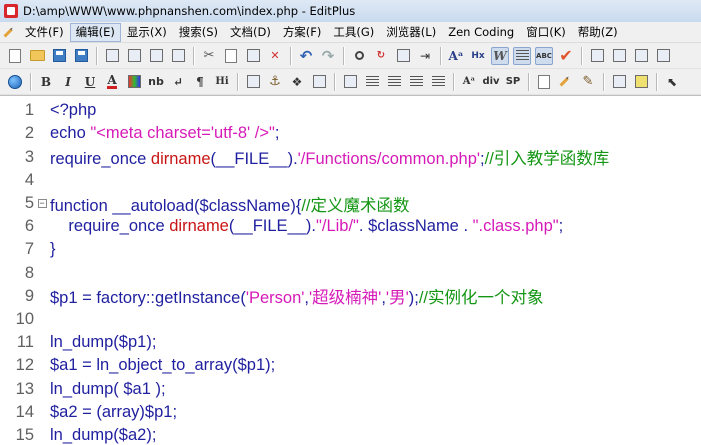 The height and width of the screenshot is (445, 701). Describe the element at coordinates (328, 56) in the screenshot. I see `redo-button: ↷` at that location.